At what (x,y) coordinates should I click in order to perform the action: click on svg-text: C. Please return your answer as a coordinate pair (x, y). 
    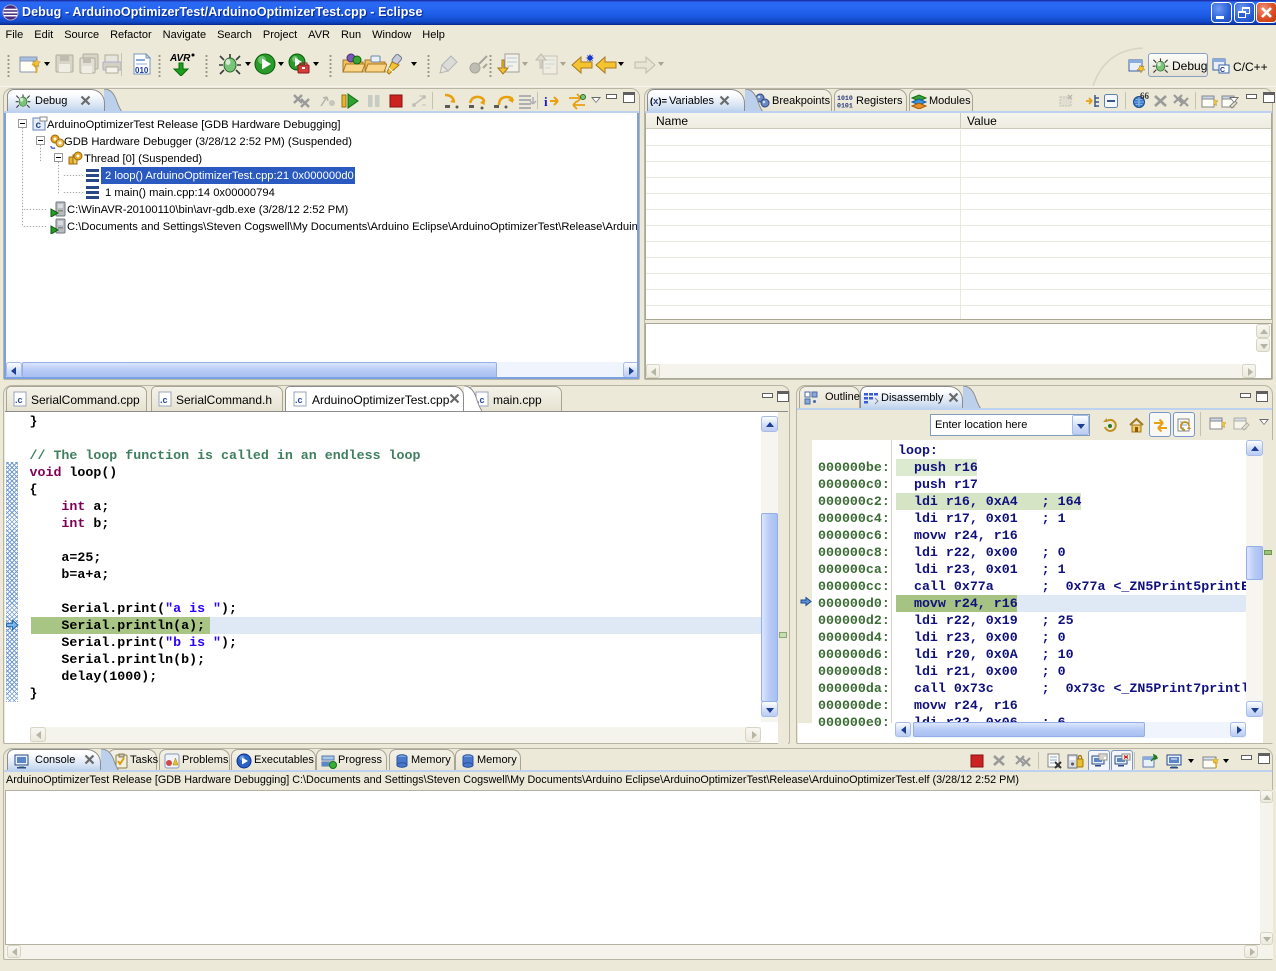
    Looking at the image, I should click on (1222, 70).